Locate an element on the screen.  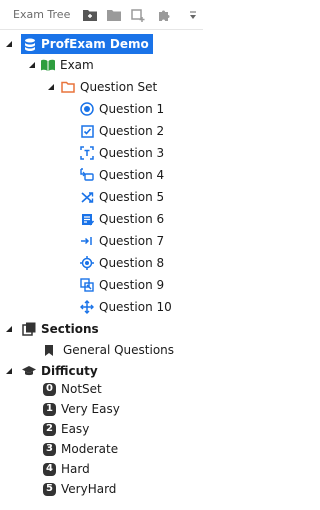
collapse-difficulty-toggle is located at coordinates (9, 371).